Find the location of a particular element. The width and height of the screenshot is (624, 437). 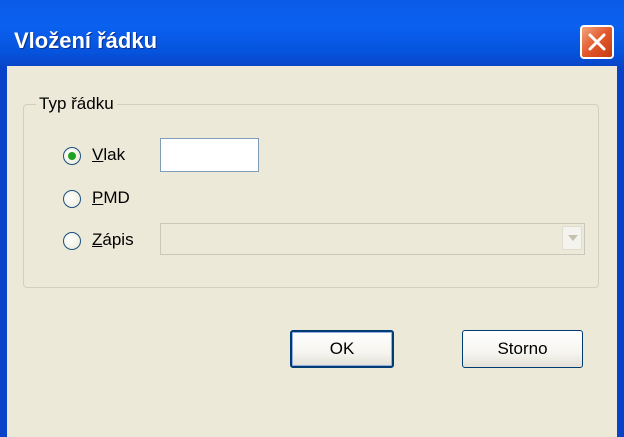

radio-zapis-label: Zápis is located at coordinates (113, 240).